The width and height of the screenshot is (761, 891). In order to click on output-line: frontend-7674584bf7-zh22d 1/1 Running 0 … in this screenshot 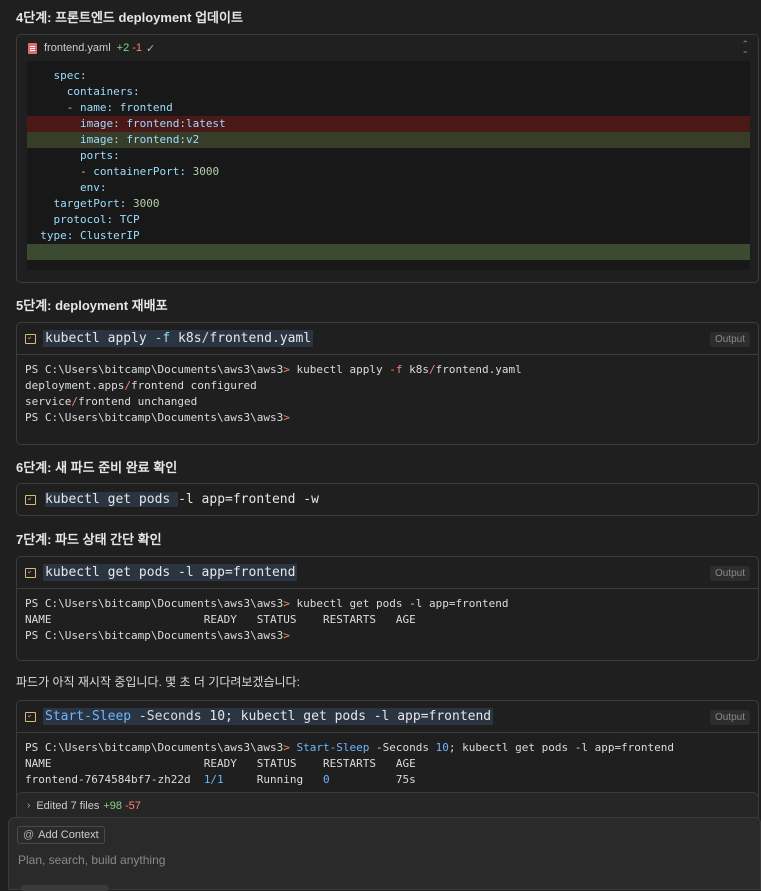, I will do `click(220, 779)`.